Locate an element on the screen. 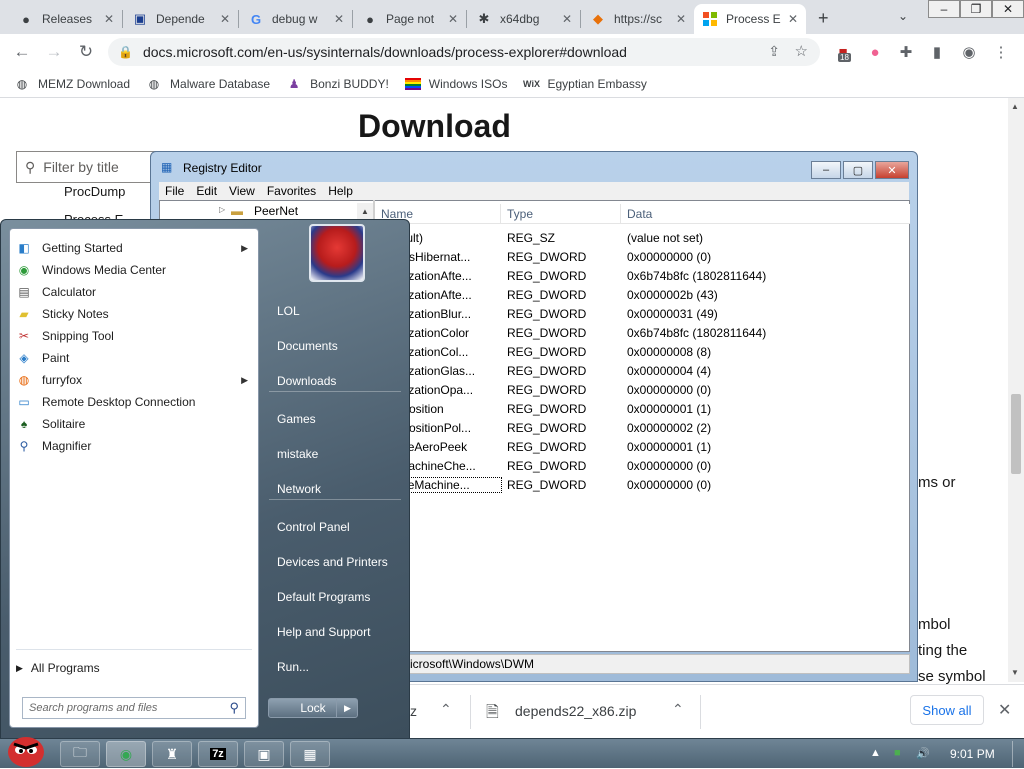 This screenshot has height=769, width=1024. close-downloads-icon: ✕ is located at coordinates (1004, 710).